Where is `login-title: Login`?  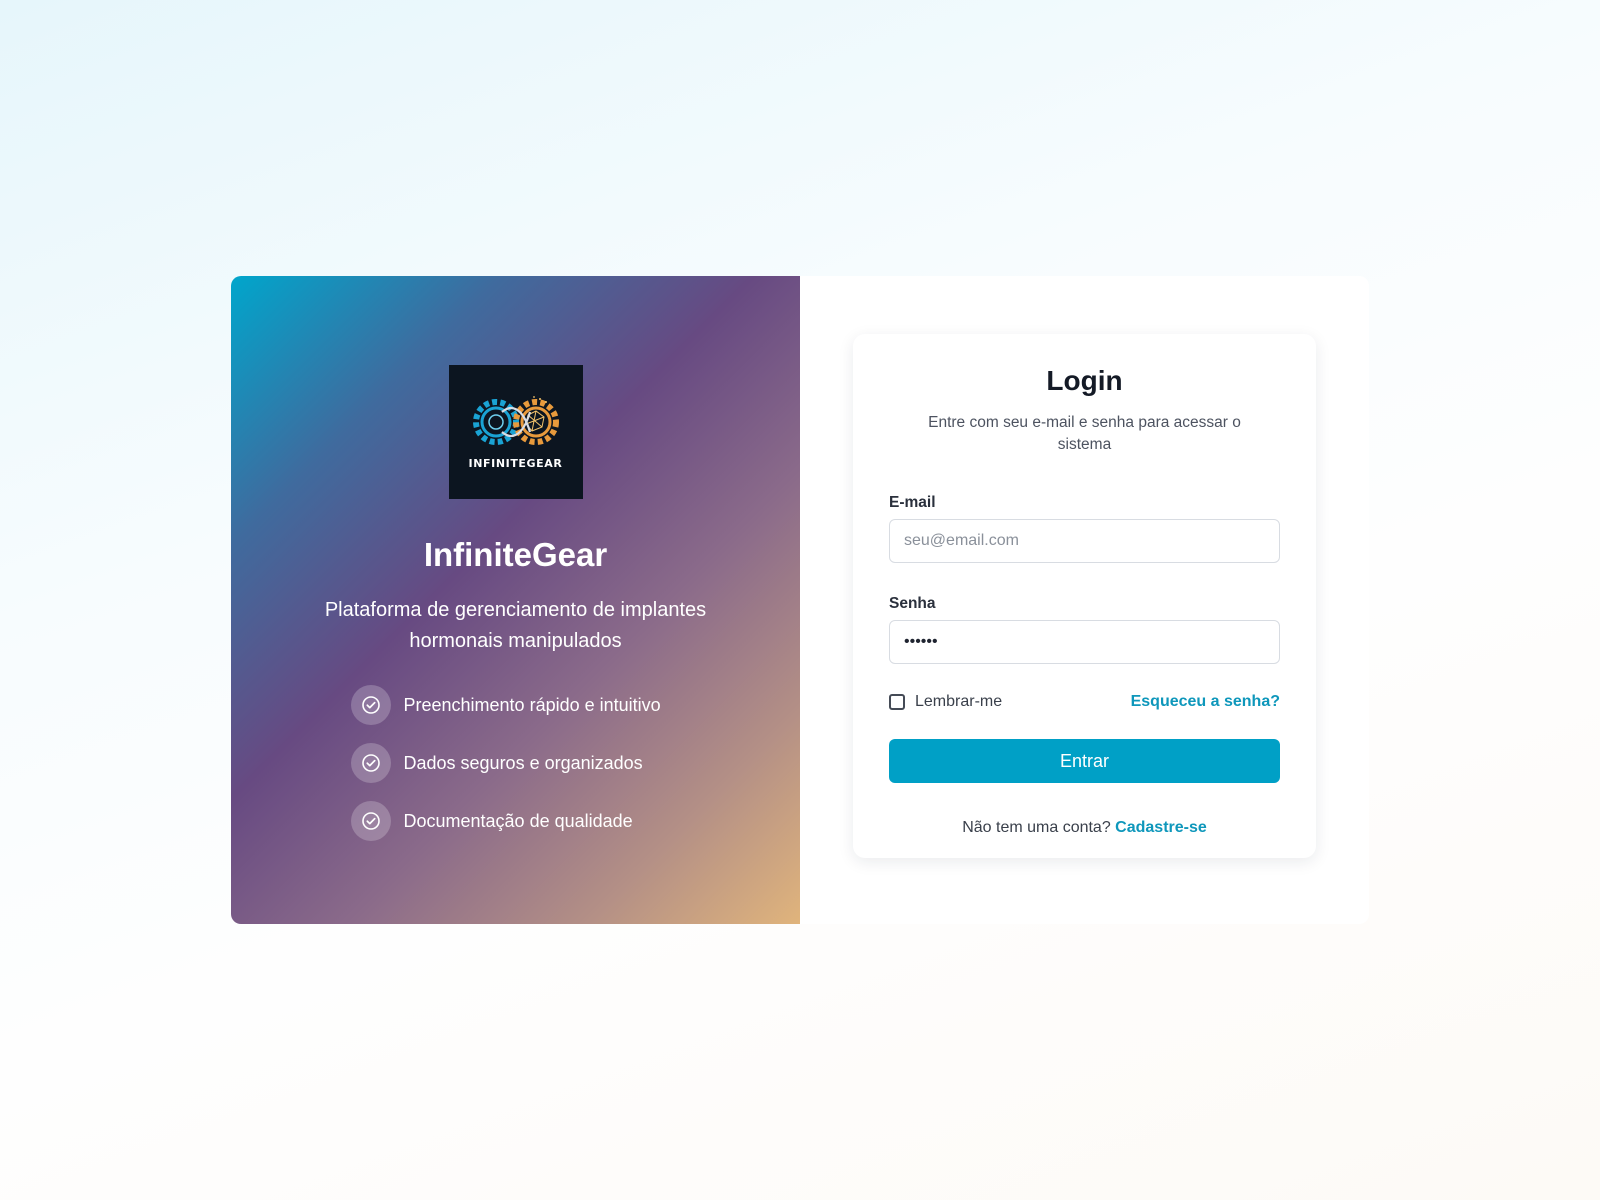 login-title: Login is located at coordinates (1084, 380).